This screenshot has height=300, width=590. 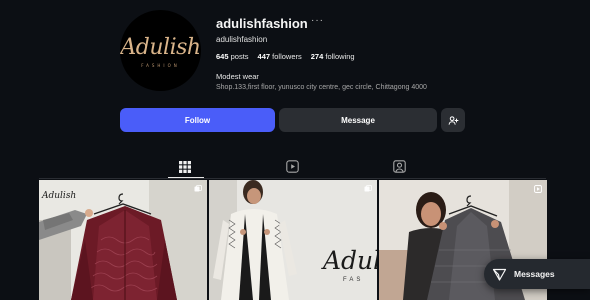 What do you see at coordinates (59, 196) in the screenshot?
I see `post-1-overlay-text: Adulish` at bounding box center [59, 196].